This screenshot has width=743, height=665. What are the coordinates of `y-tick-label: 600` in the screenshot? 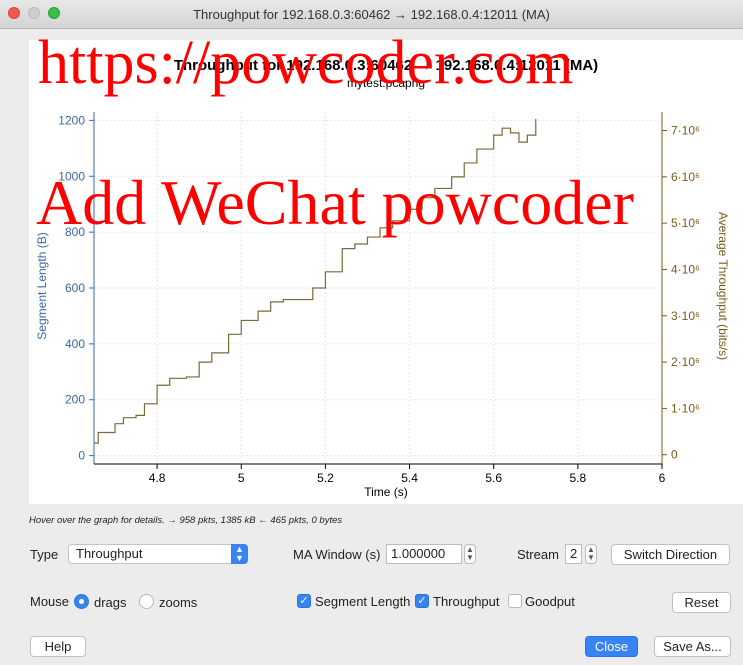 It's located at (75, 288).